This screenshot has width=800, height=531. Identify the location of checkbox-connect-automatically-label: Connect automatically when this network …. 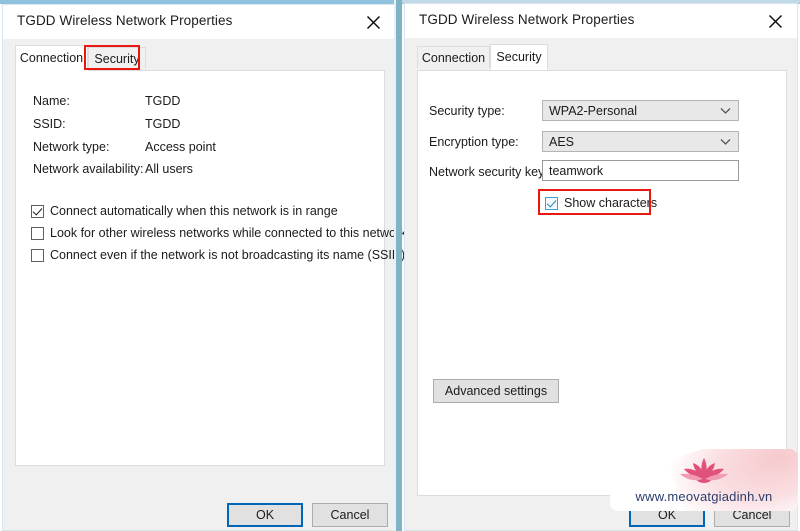
(194, 211).